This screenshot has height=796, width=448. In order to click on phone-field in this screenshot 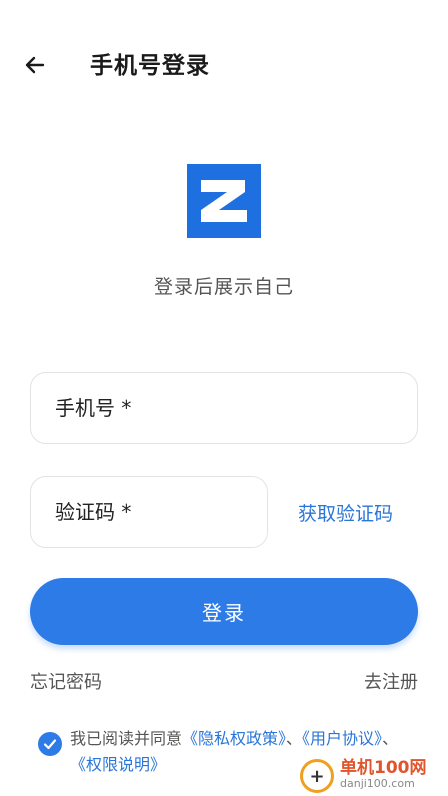, I will do `click(224, 408)`.